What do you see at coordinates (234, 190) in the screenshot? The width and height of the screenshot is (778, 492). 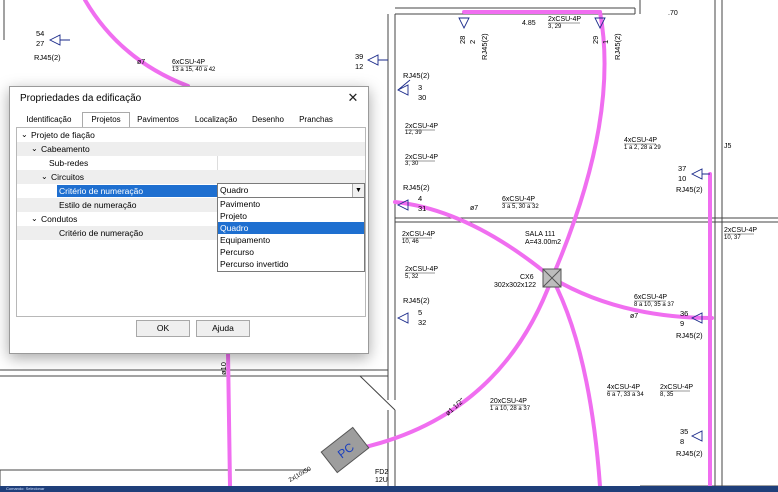 I see `select-value: Quadro` at bounding box center [234, 190].